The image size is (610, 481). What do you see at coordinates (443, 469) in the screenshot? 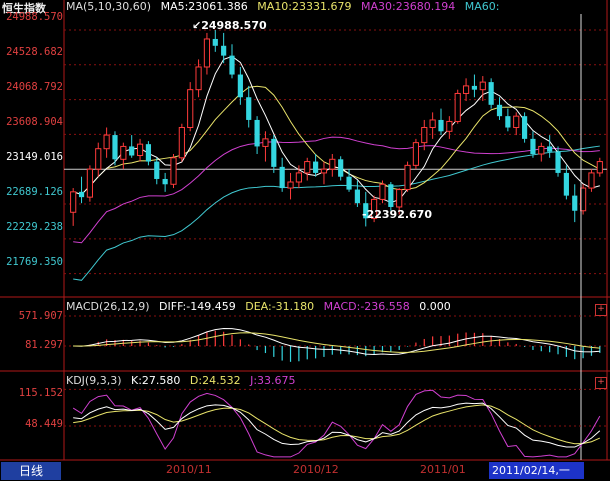
I see `date-label: 2011/01` at bounding box center [443, 469].